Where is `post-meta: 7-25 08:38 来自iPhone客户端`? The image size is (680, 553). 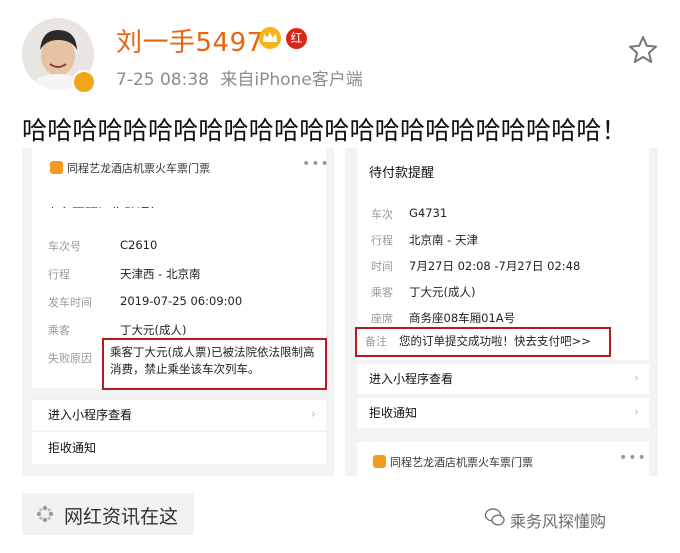
post-meta: 7-25 08:38 来自iPhone客户端 is located at coordinates (239, 77).